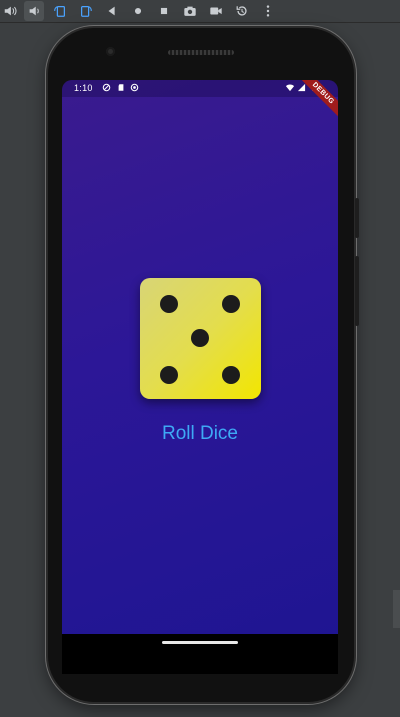 Image resolution: width=400 pixels, height=717 pixels. I want to click on status-bar: 1:10, so click(200, 88).